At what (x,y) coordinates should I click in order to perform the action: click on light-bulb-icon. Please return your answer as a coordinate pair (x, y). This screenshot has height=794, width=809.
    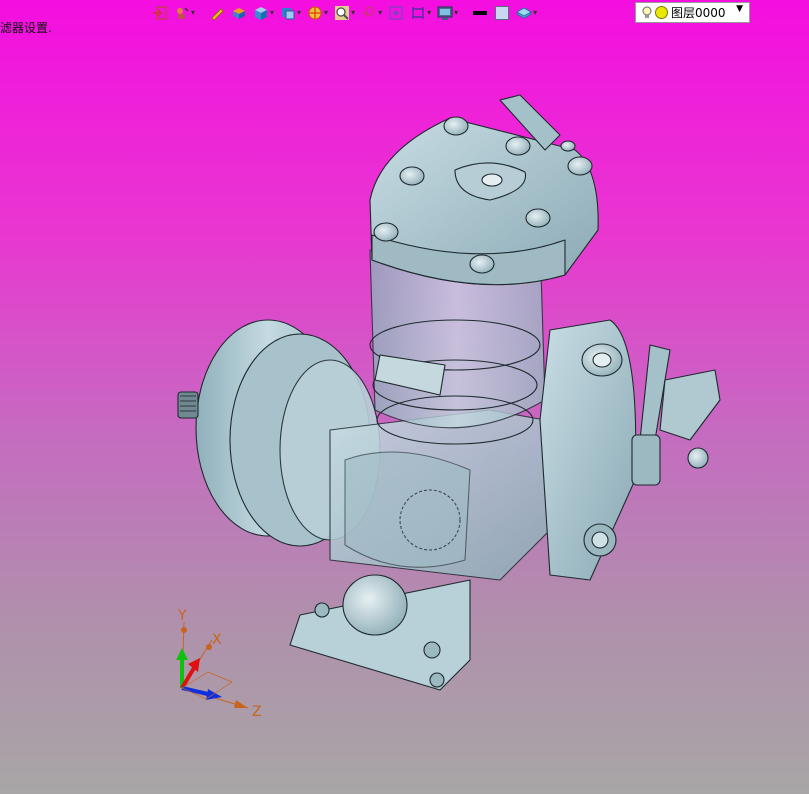
    Looking at the image, I should click on (647, 12).